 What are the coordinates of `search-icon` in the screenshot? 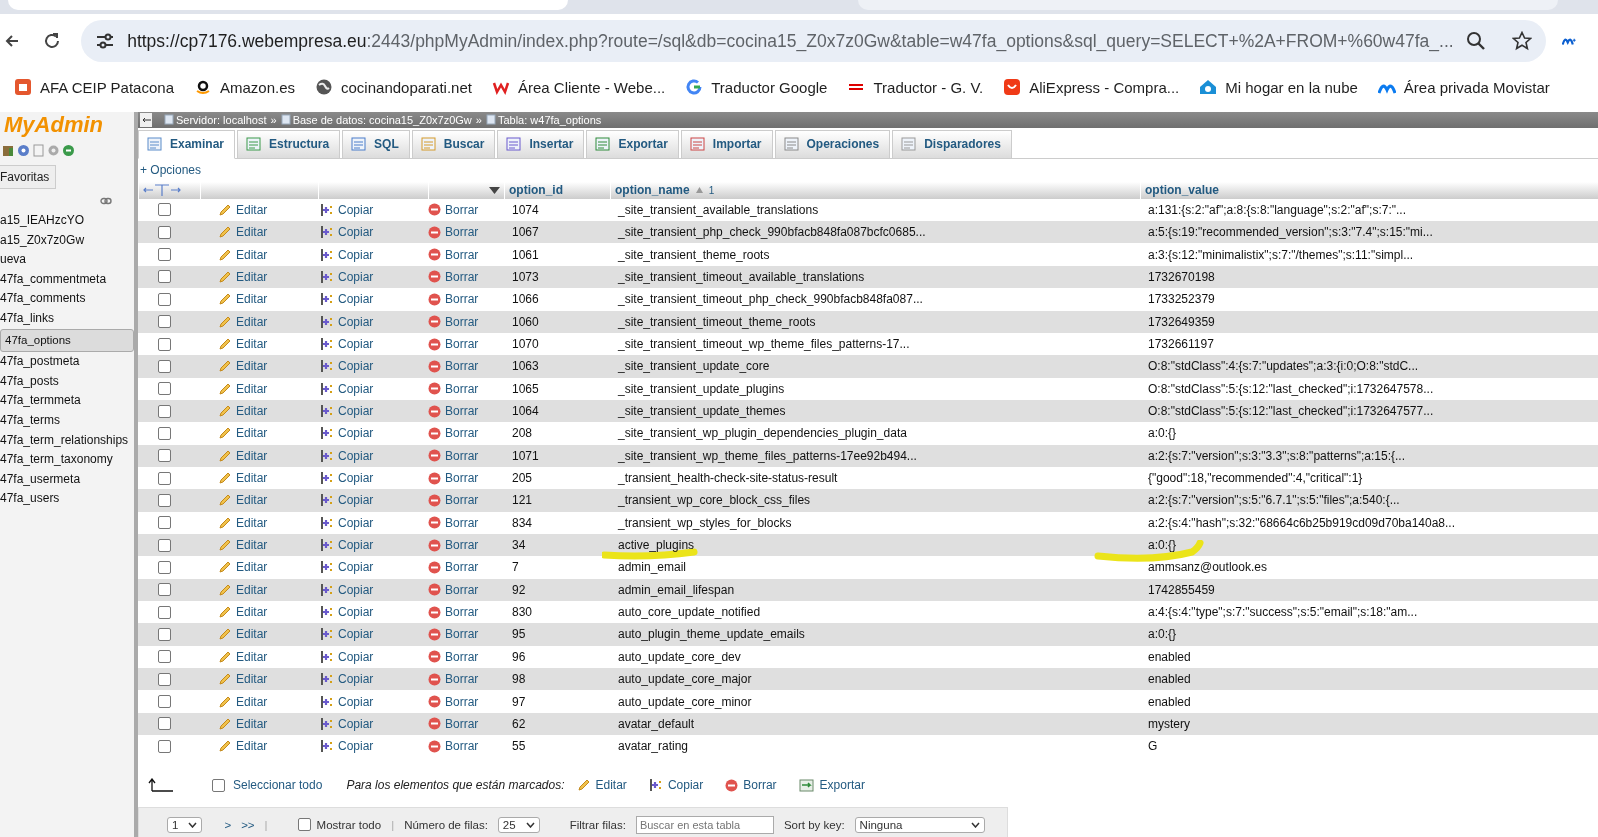 It's located at (1475, 41).